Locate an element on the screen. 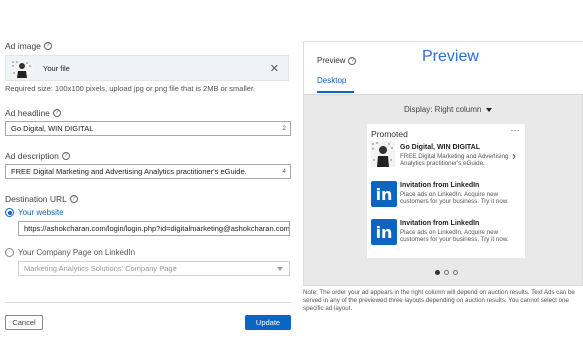 The image size is (583, 360). cancel-button: Cancel is located at coordinates (24, 322).